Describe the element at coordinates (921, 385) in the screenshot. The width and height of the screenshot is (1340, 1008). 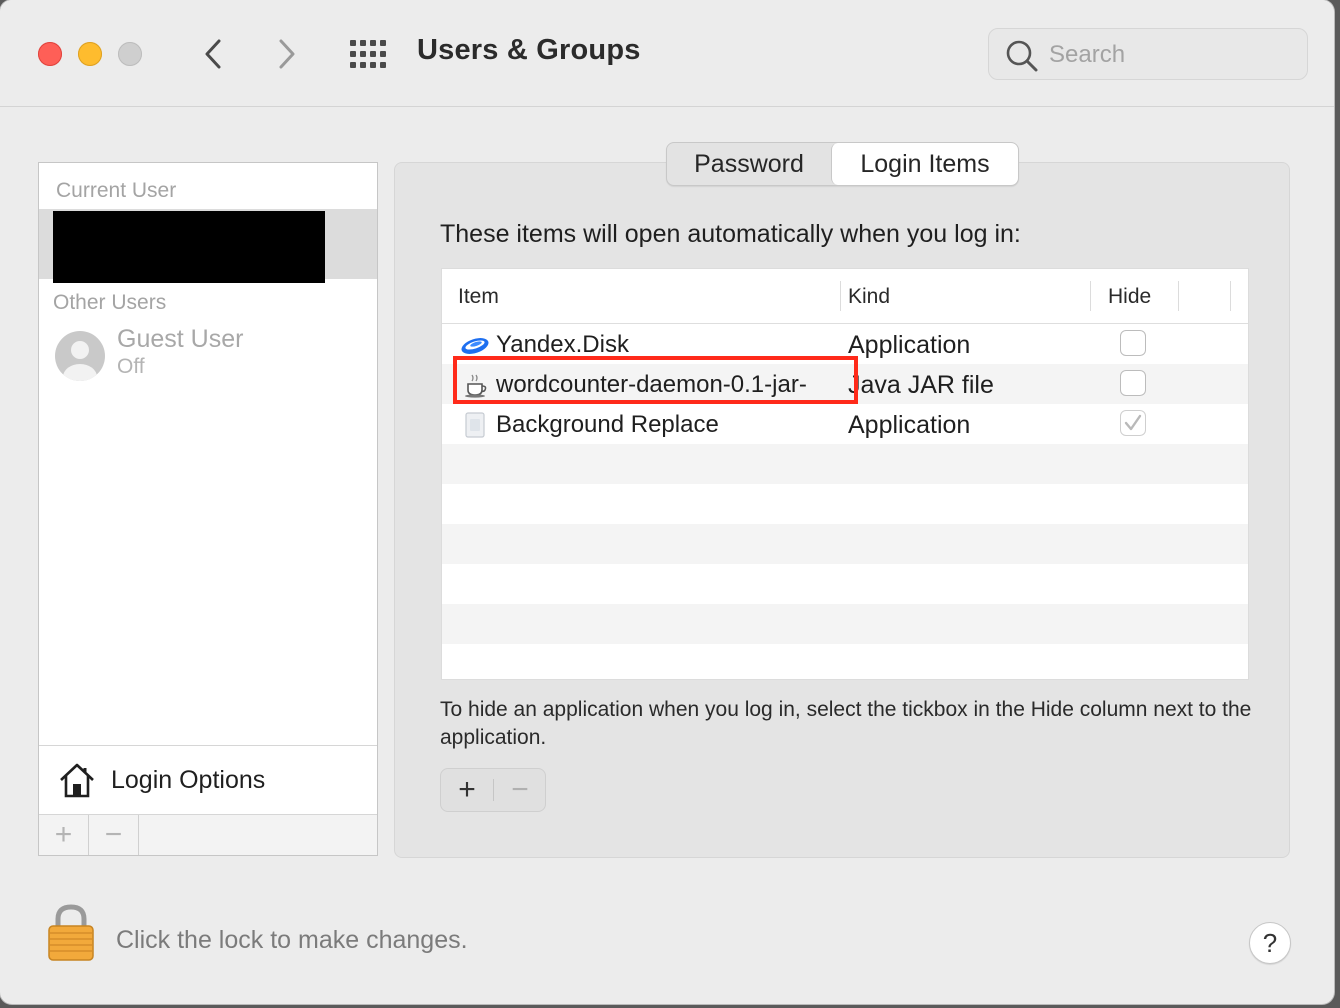
I see `item-kind: Java JAR file` at that location.